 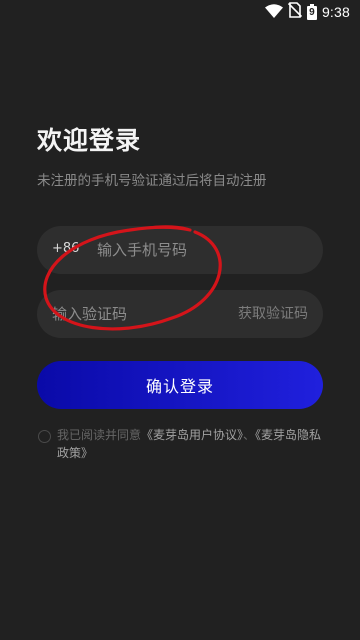 I want to click on agreement-prefix: 我已阅读并同意, so click(x=99, y=435).